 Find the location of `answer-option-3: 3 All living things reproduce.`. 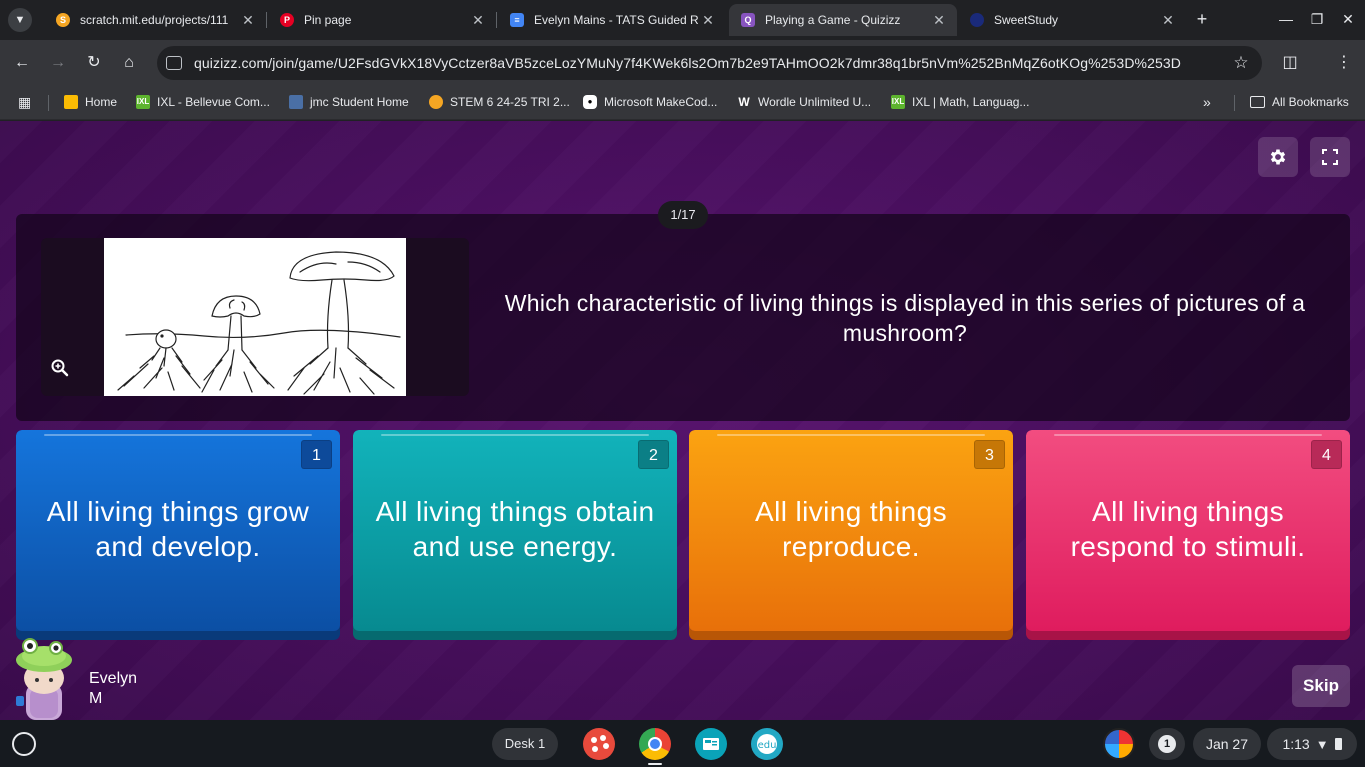

answer-option-3: 3 All living things reproduce. is located at coordinates (851, 535).